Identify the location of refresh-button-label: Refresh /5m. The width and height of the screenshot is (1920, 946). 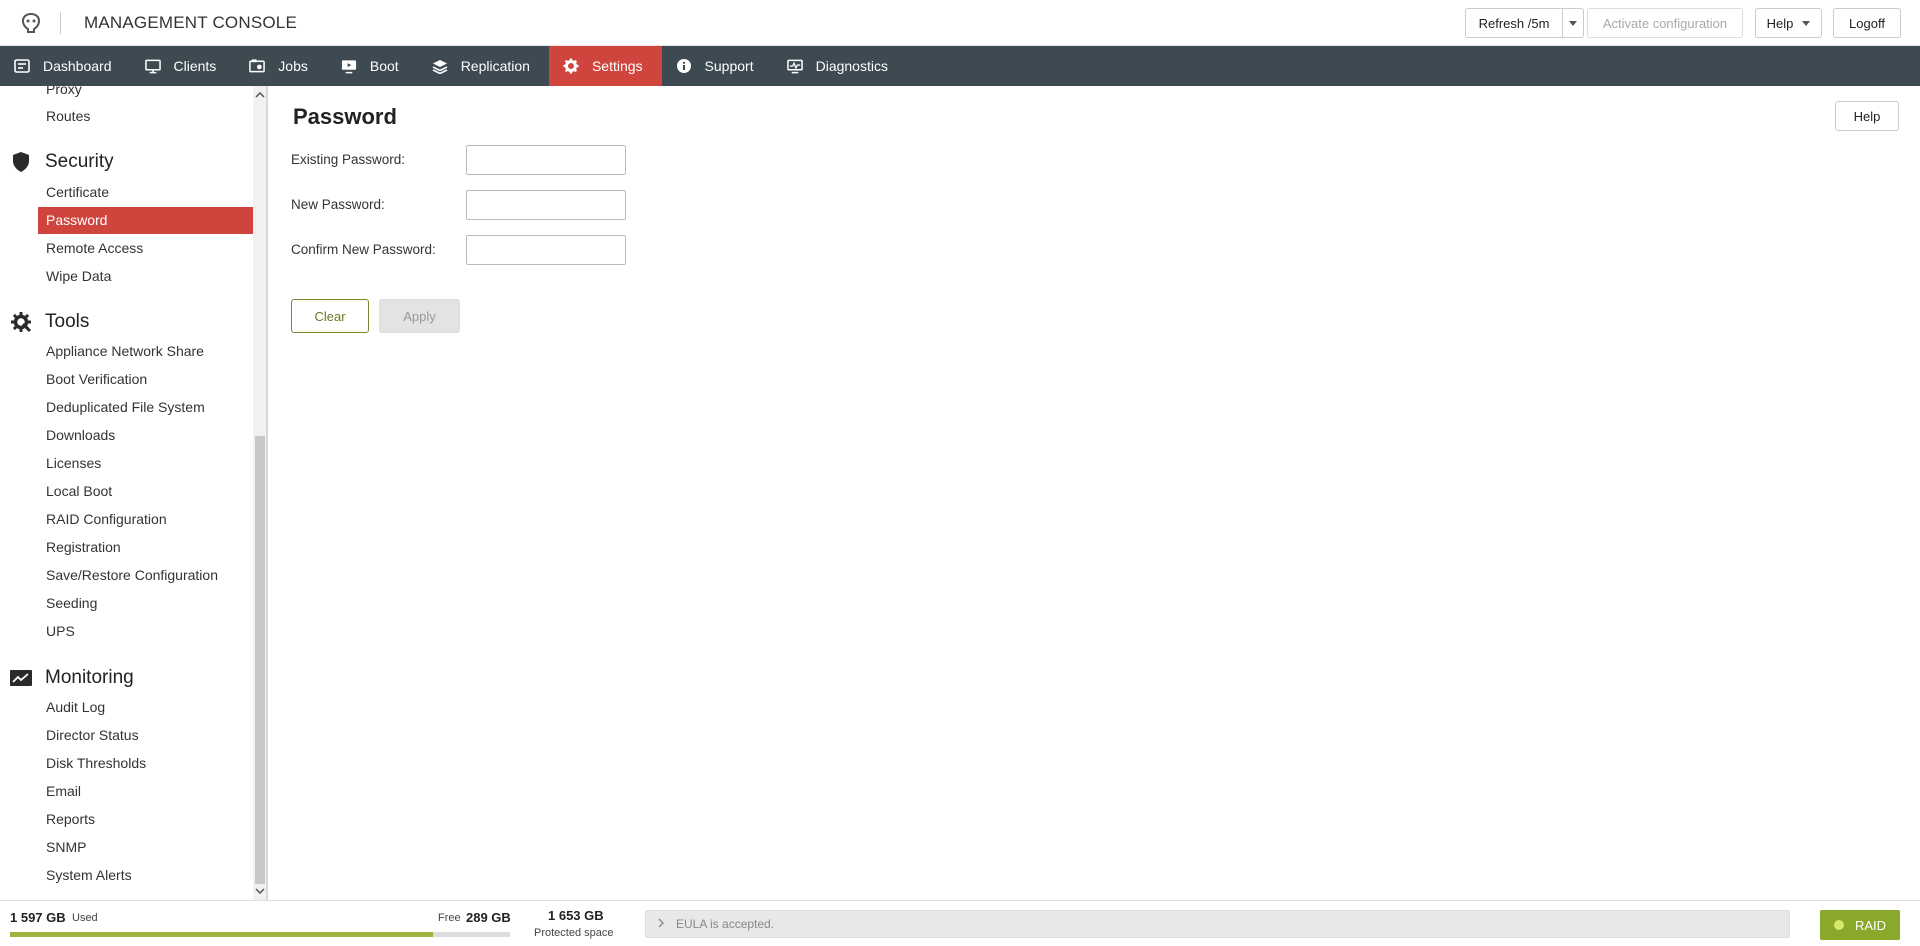
(1514, 23).